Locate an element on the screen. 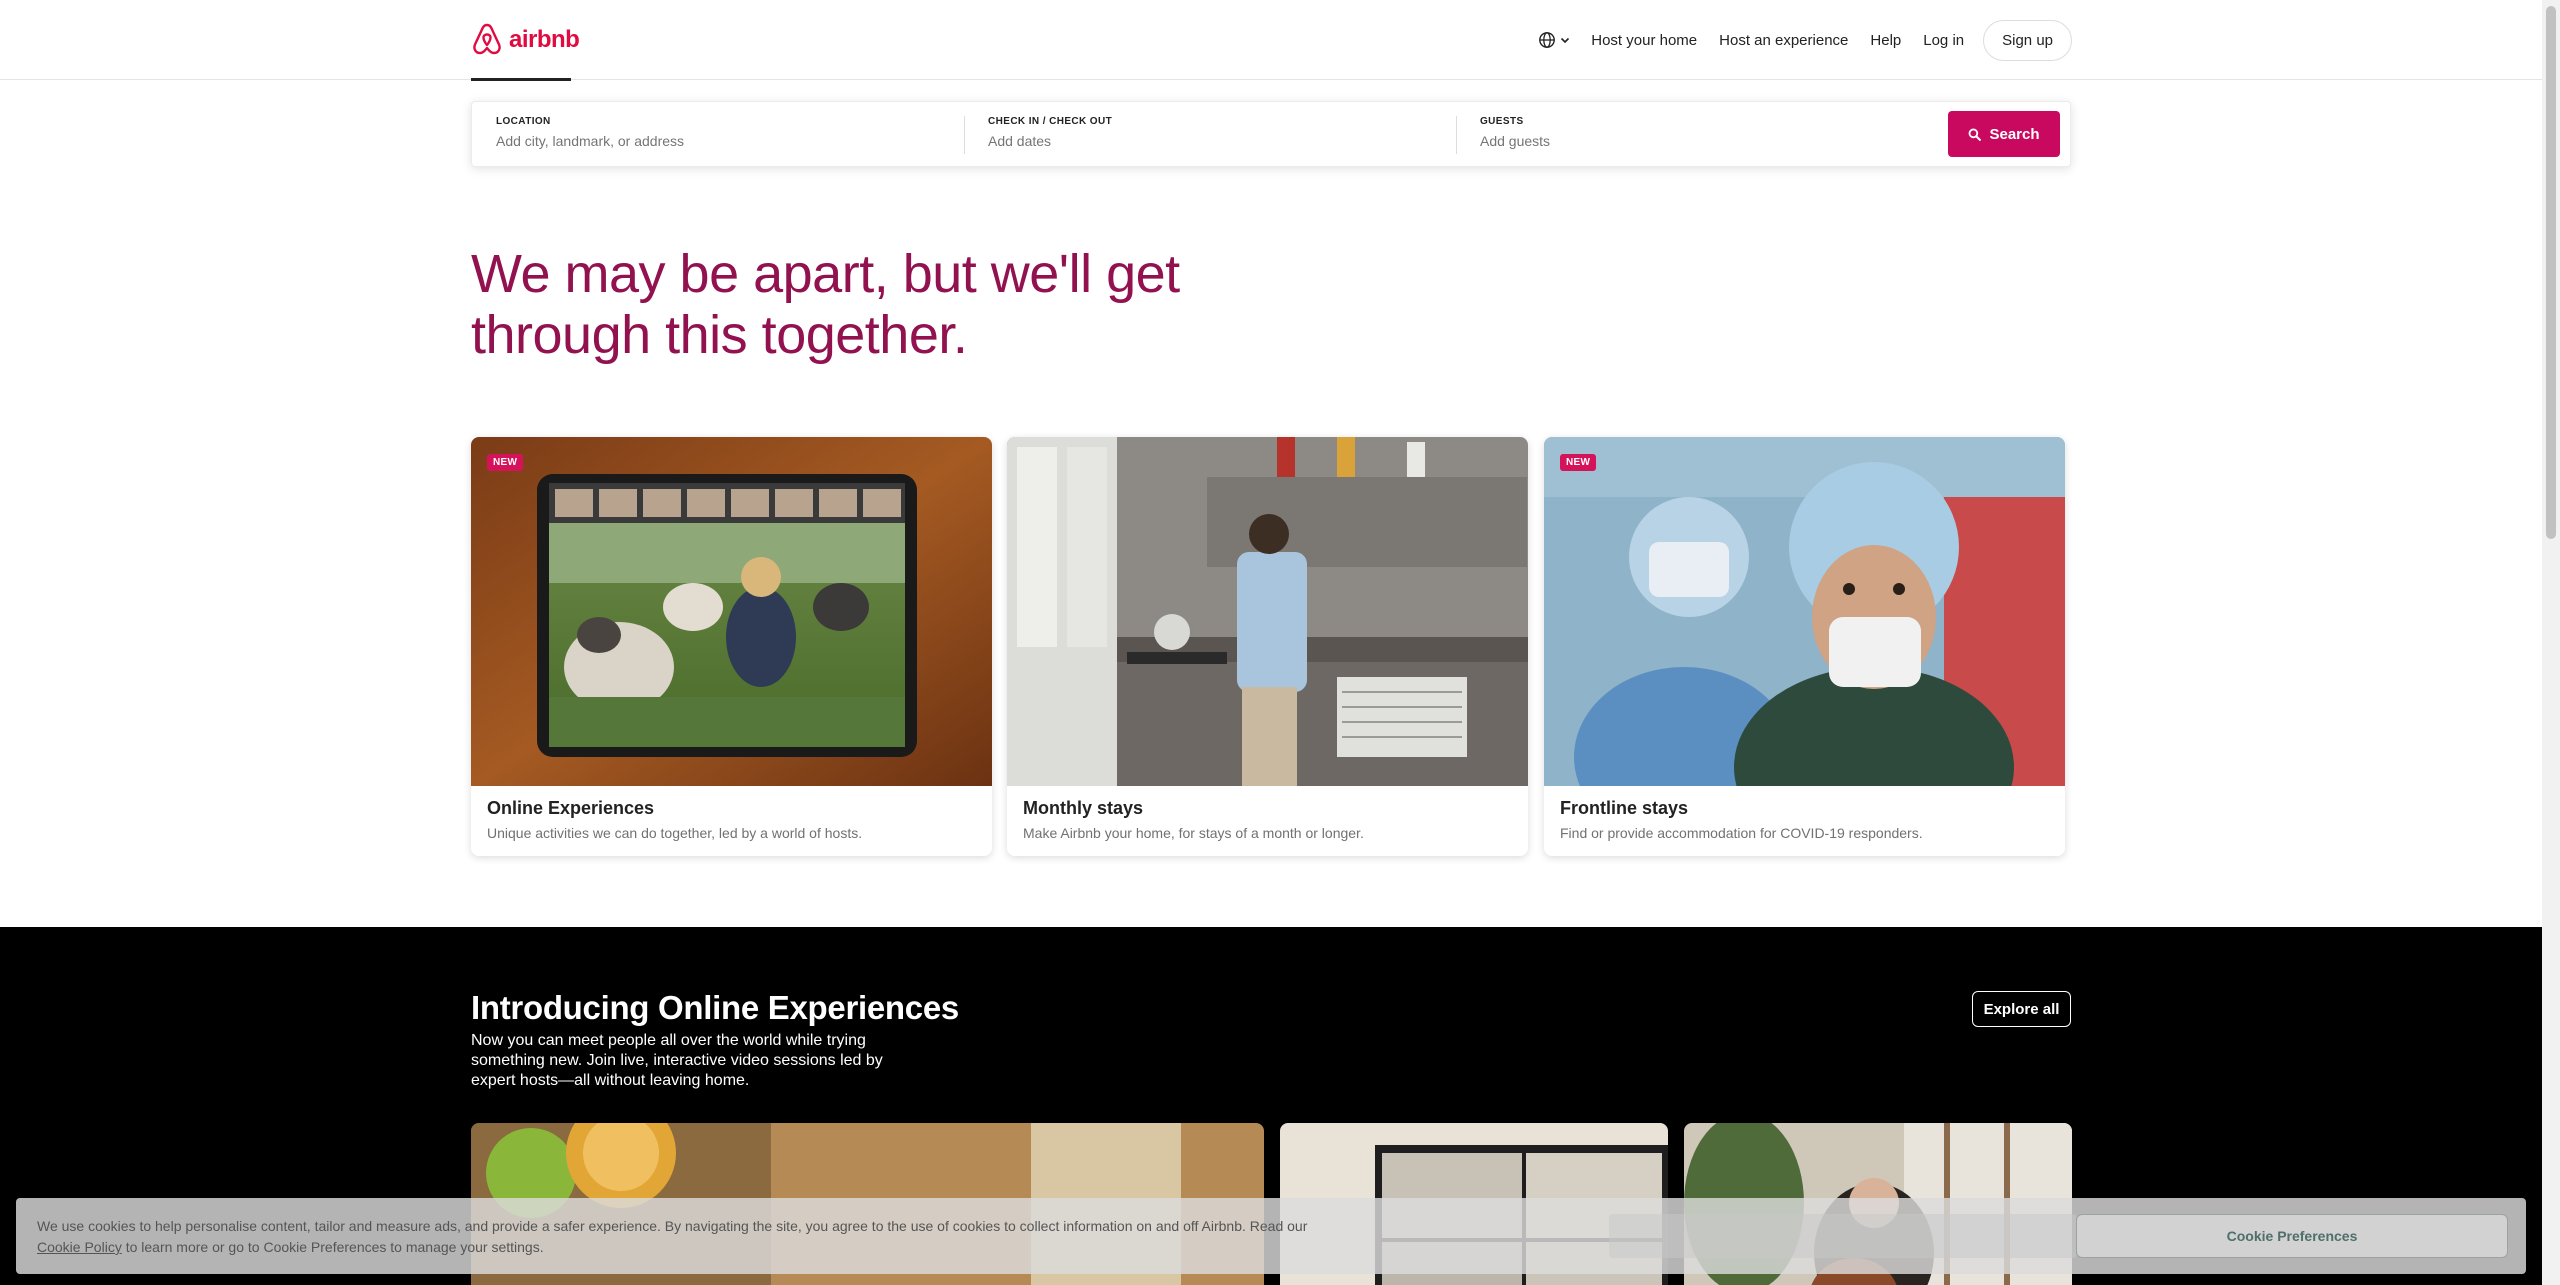 The width and height of the screenshot is (2560, 1285). location-label: LOCATION is located at coordinates (523, 121).